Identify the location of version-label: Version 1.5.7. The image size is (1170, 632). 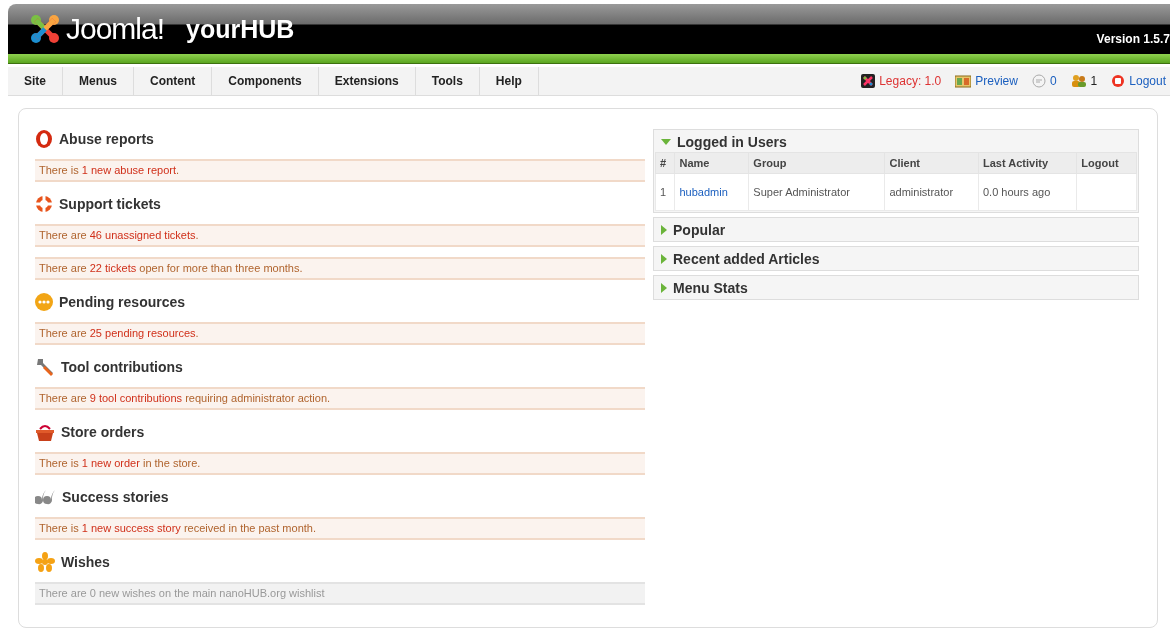
(1133, 39).